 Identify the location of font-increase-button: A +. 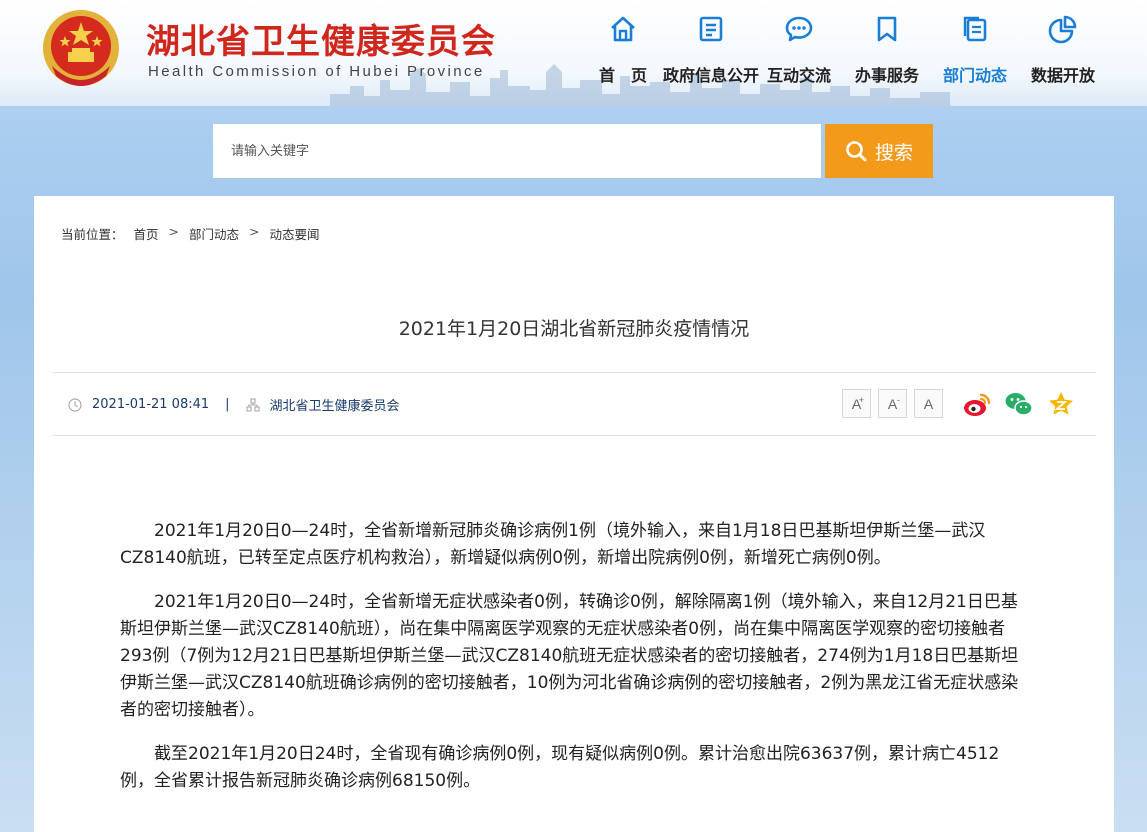
(856, 403).